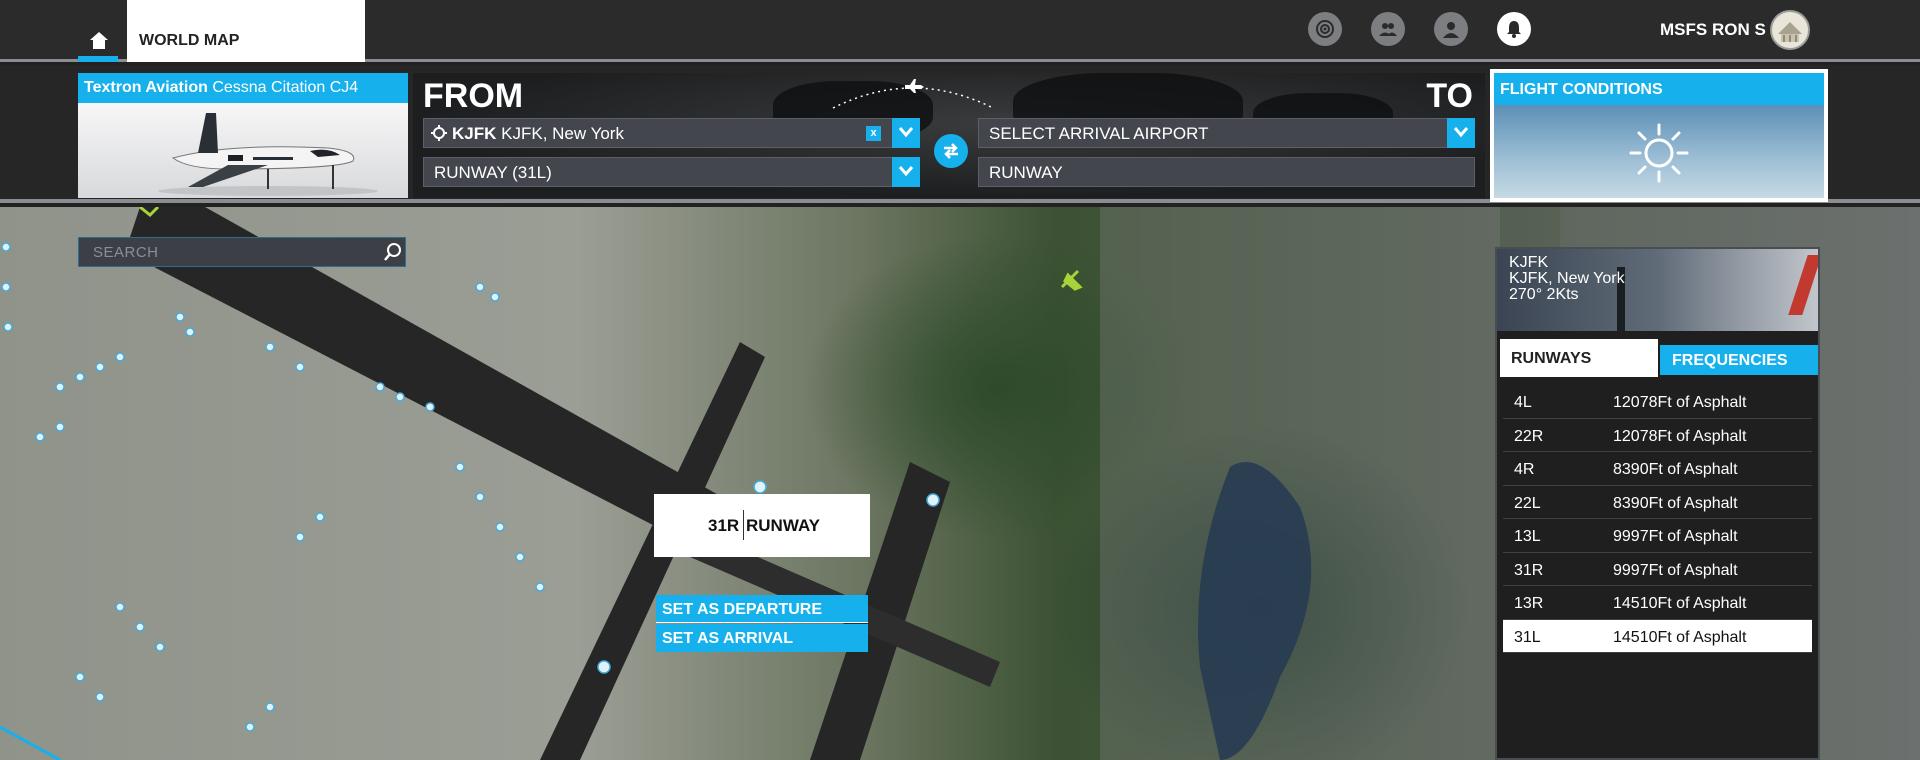 This screenshot has width=1920, height=760. I want to click on flight-path-arc, so click(913, 94).